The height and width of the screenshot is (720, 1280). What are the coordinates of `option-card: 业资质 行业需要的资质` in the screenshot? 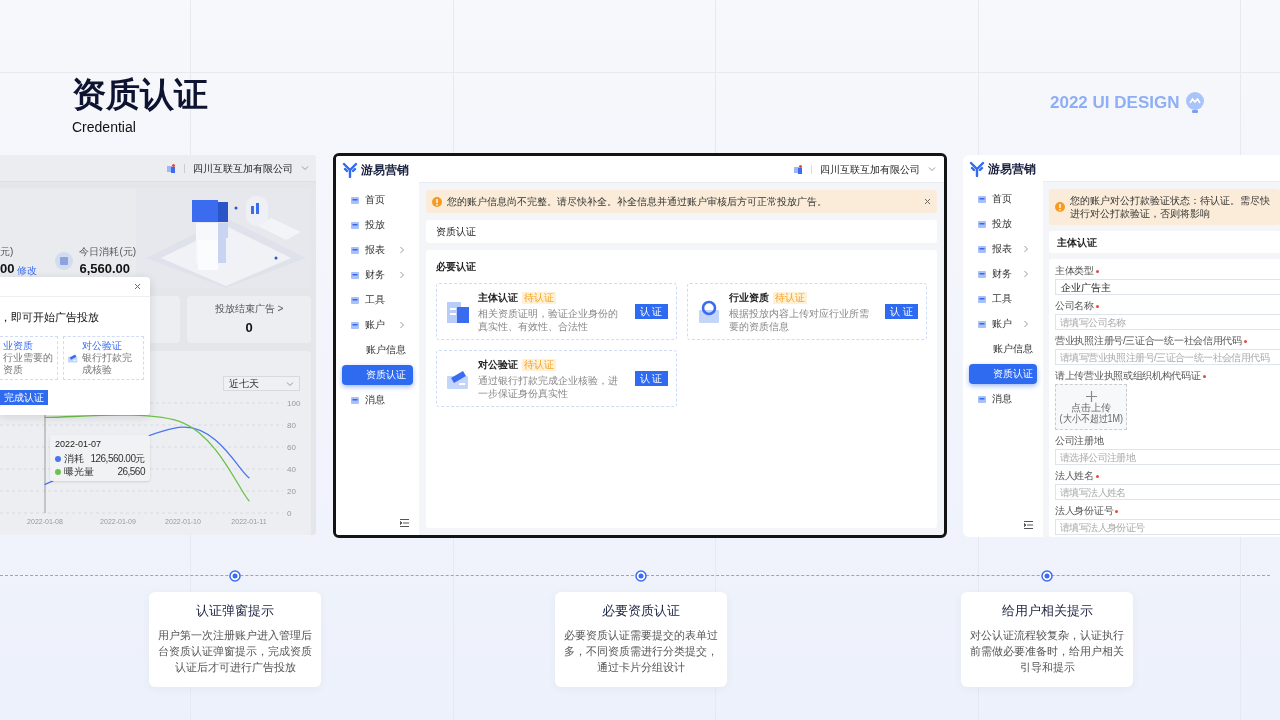 It's located at (29, 357).